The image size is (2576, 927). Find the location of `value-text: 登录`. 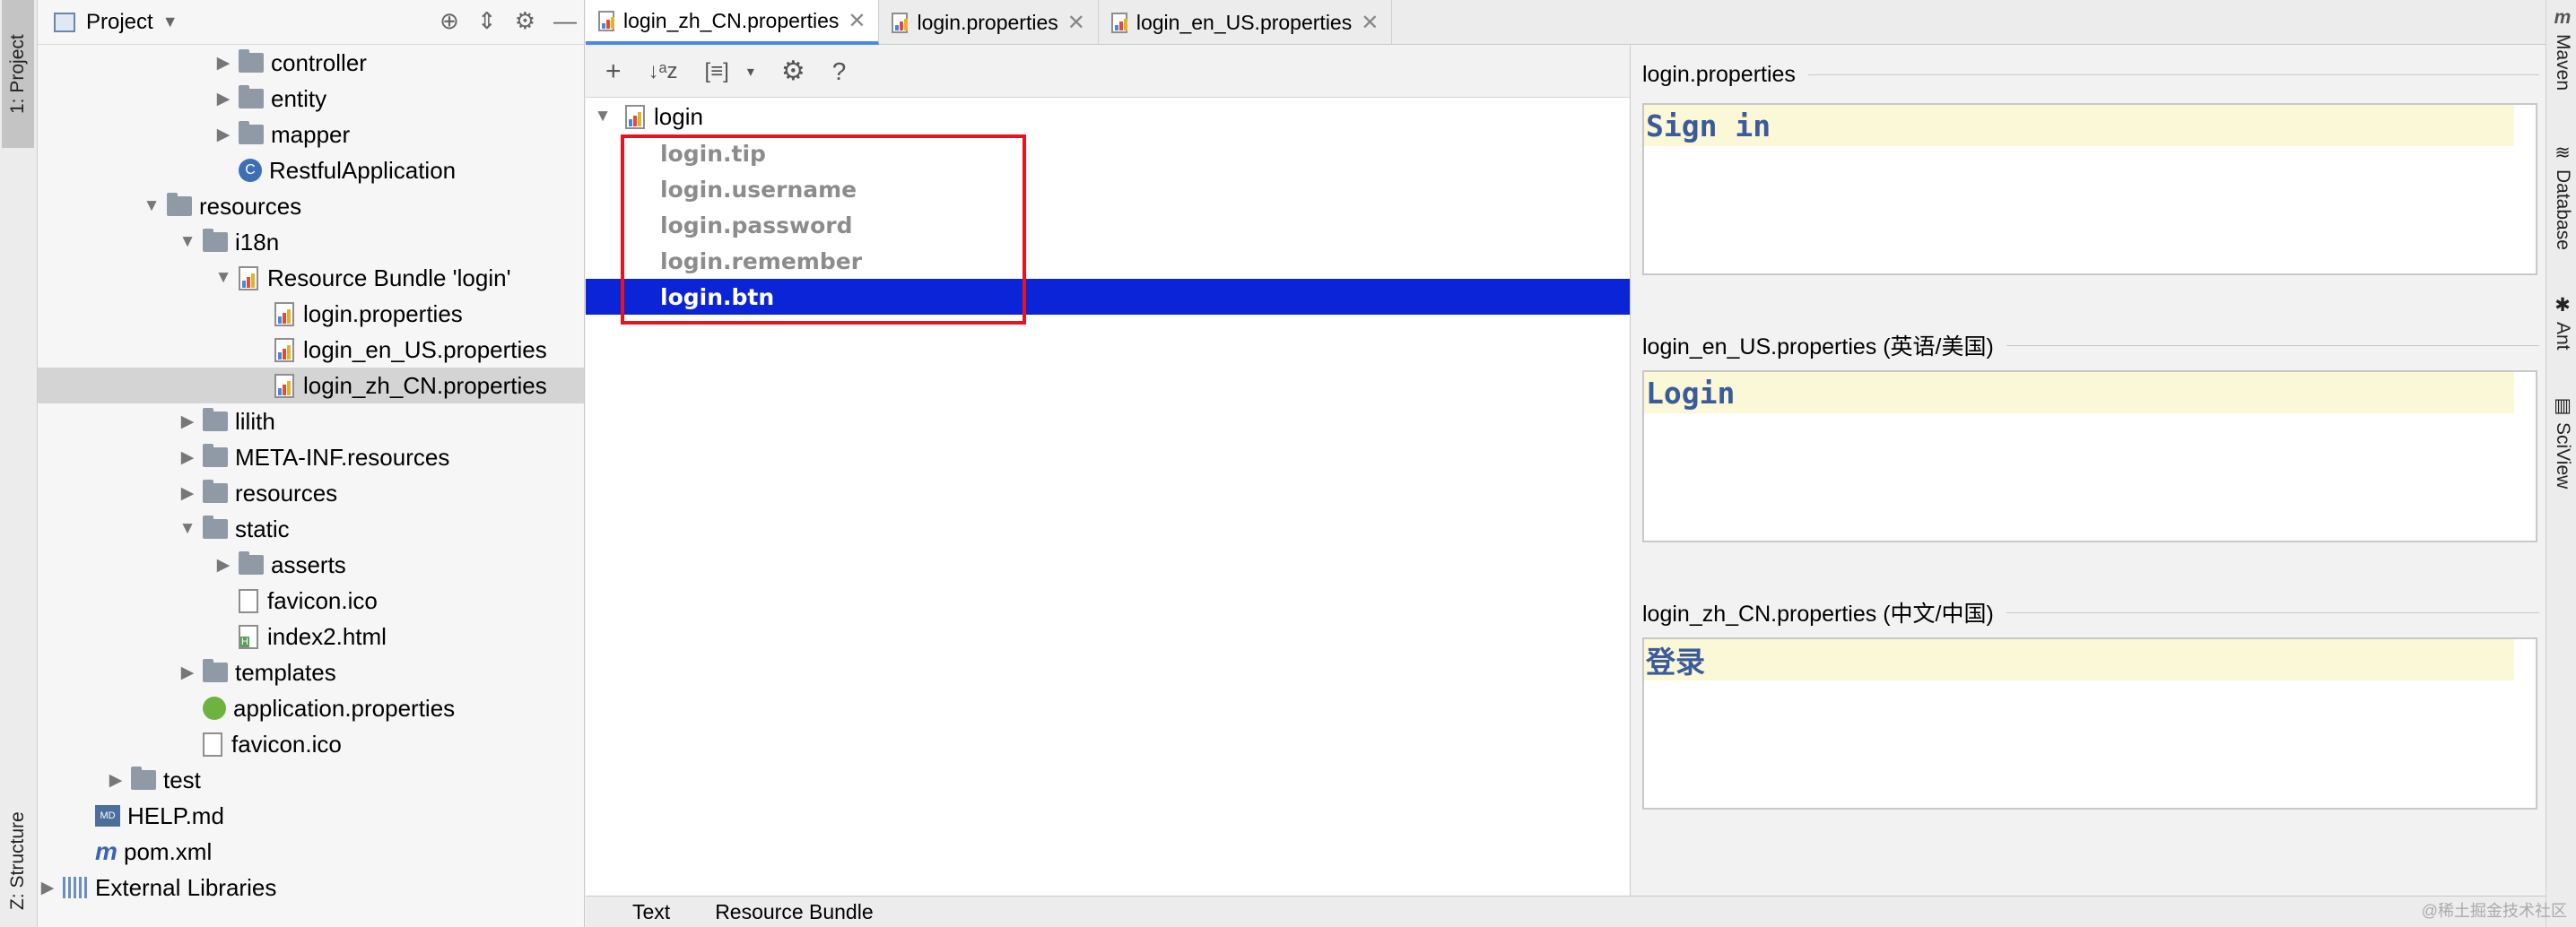

value-text: 登录 is located at coordinates (2079, 659).